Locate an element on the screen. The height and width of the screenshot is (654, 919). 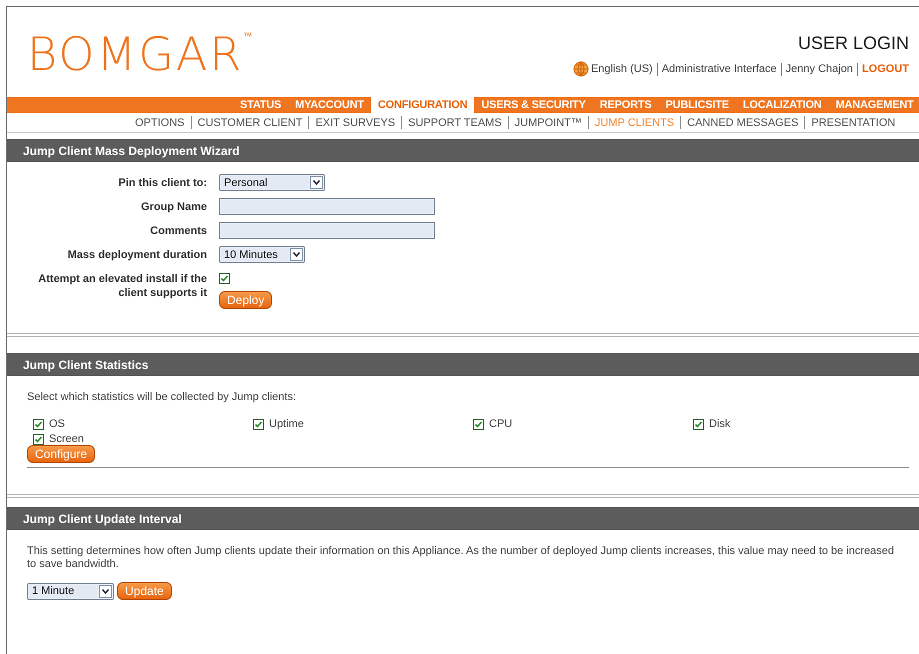
subnav-tab: JUMPOINT™ is located at coordinates (548, 122).